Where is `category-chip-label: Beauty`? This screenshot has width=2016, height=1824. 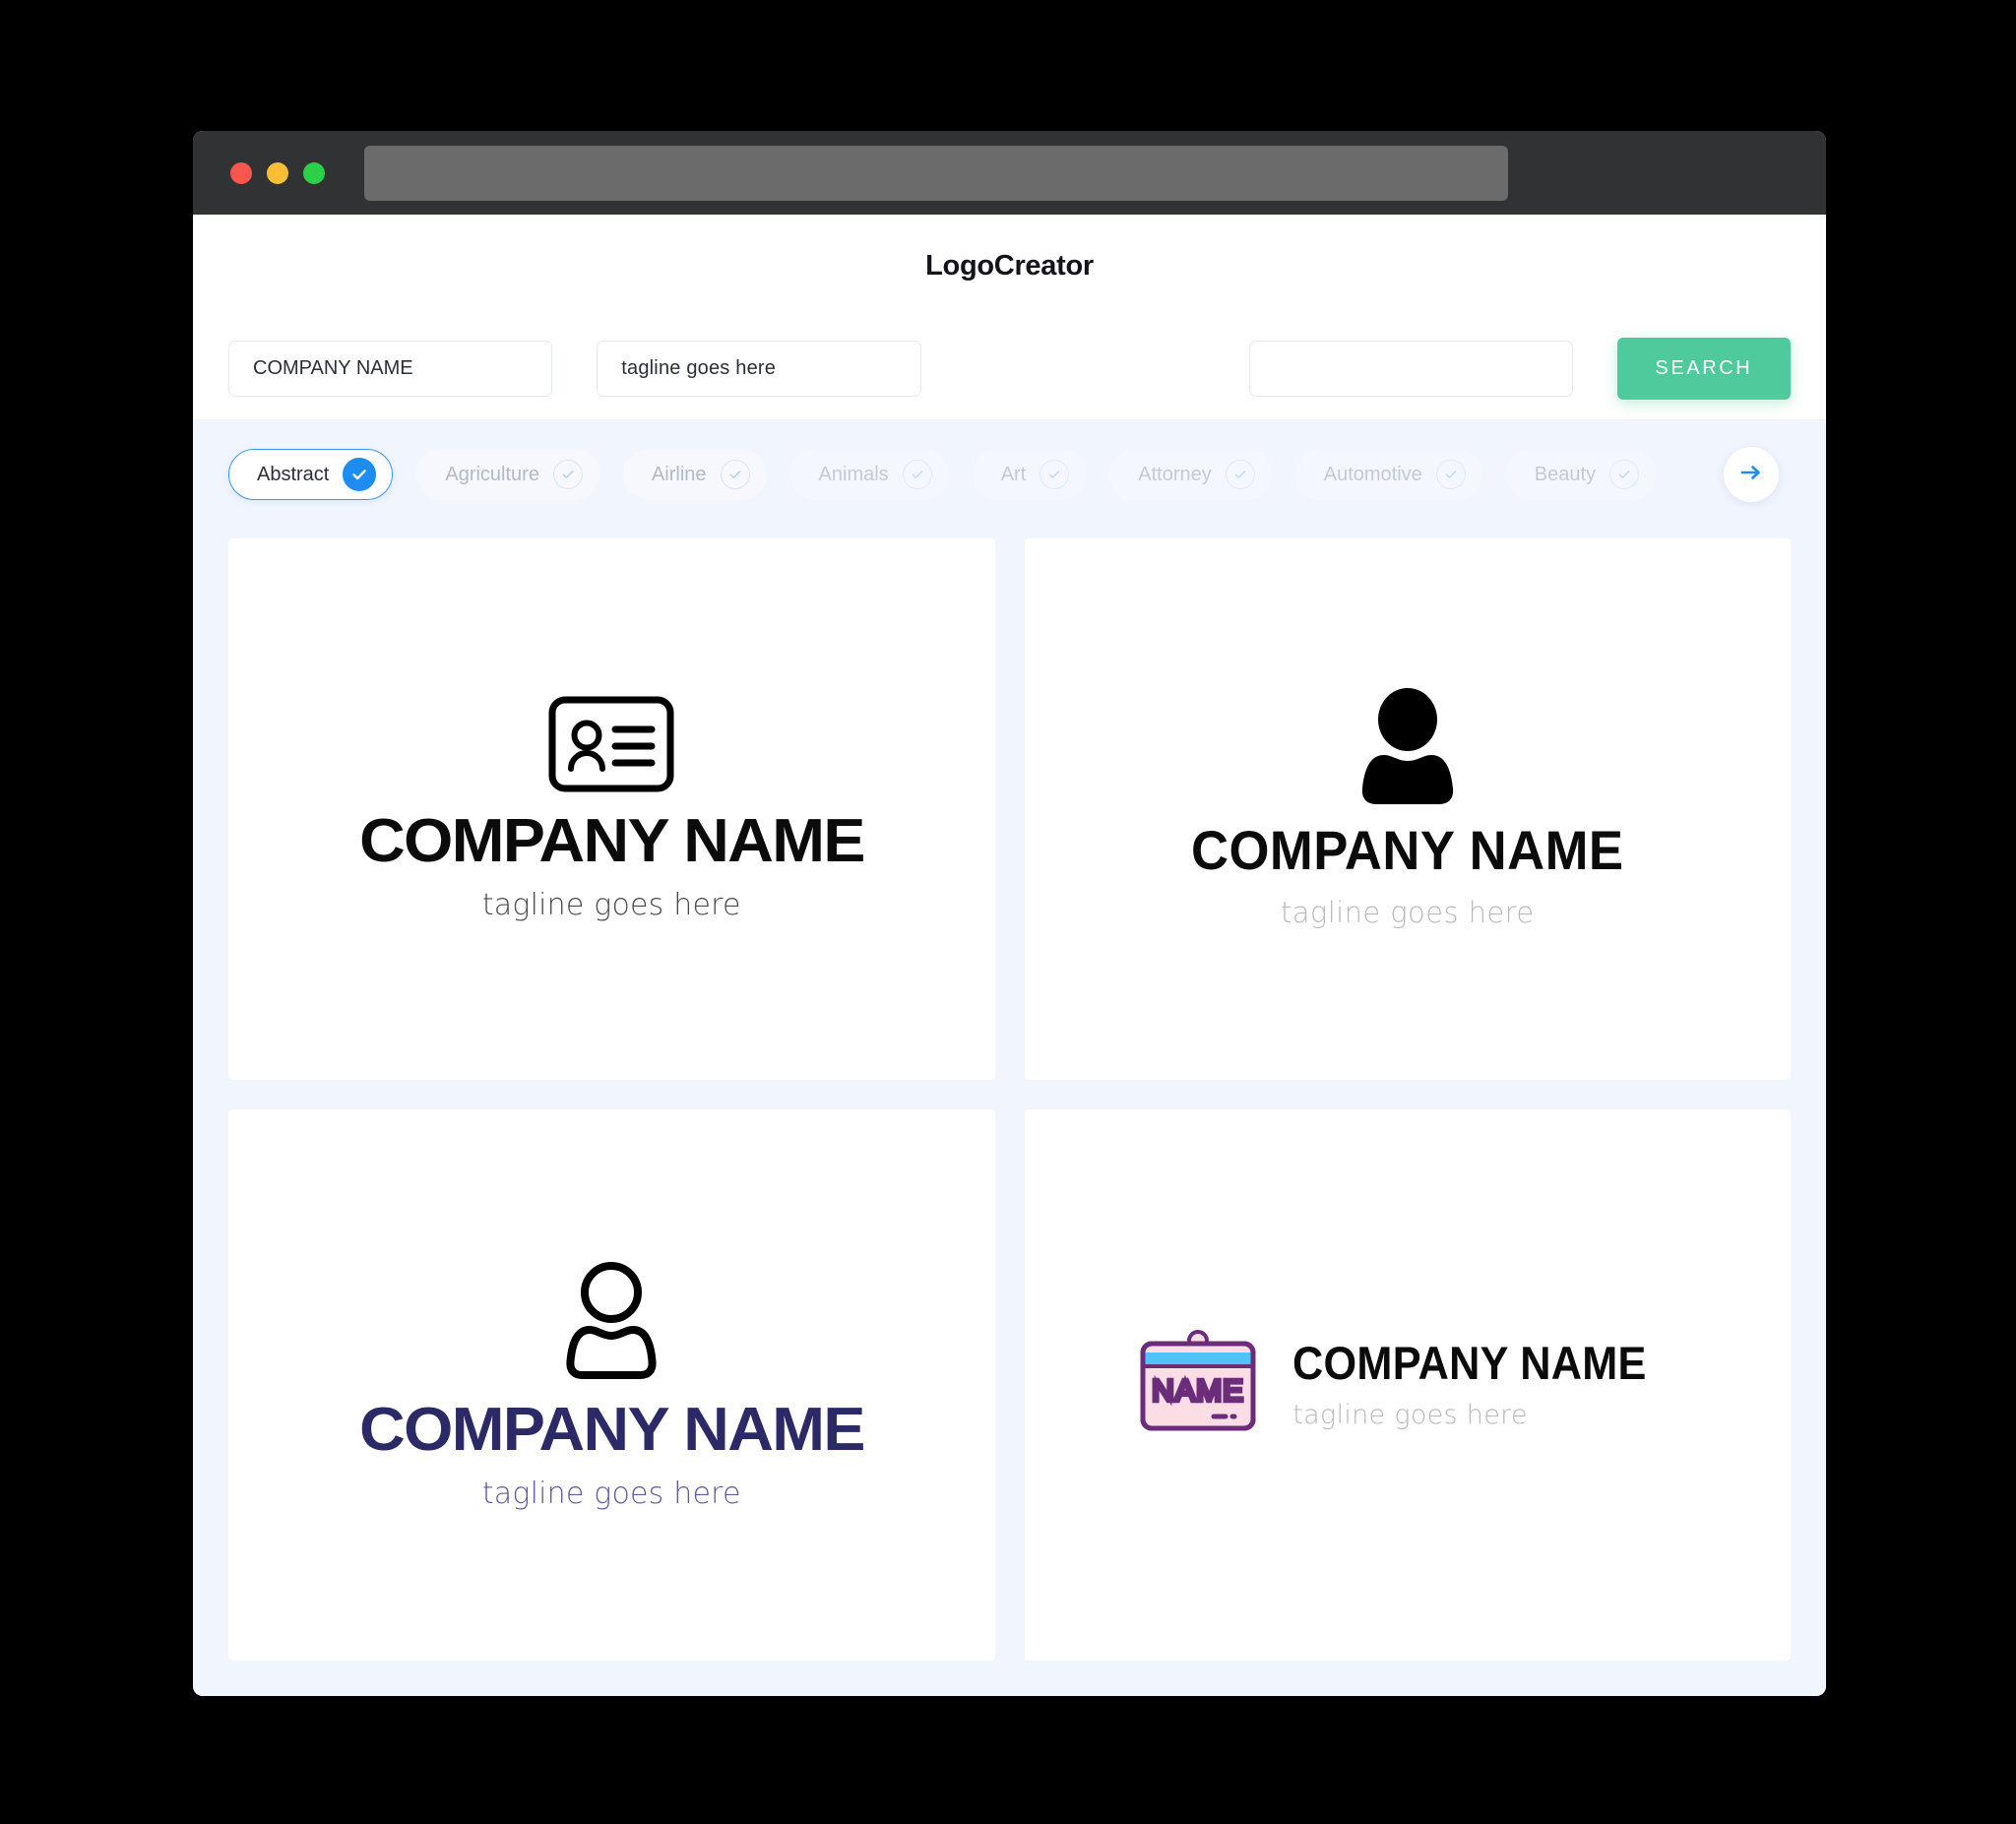 category-chip-label: Beauty is located at coordinates (1565, 474).